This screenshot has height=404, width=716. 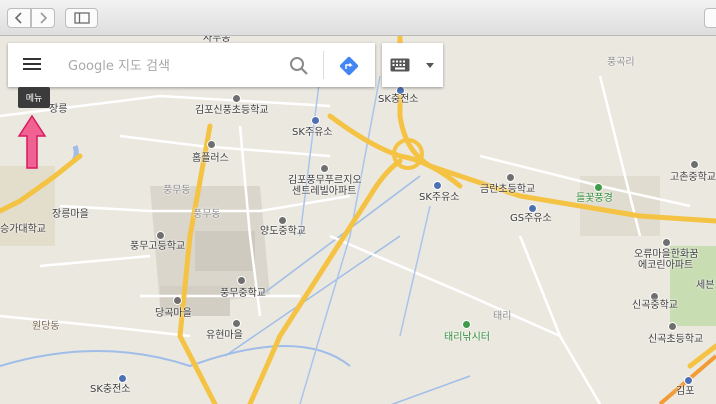 What do you see at coordinates (594, 198) in the screenshot?
I see `map-label: 들꽃풍경` at bounding box center [594, 198].